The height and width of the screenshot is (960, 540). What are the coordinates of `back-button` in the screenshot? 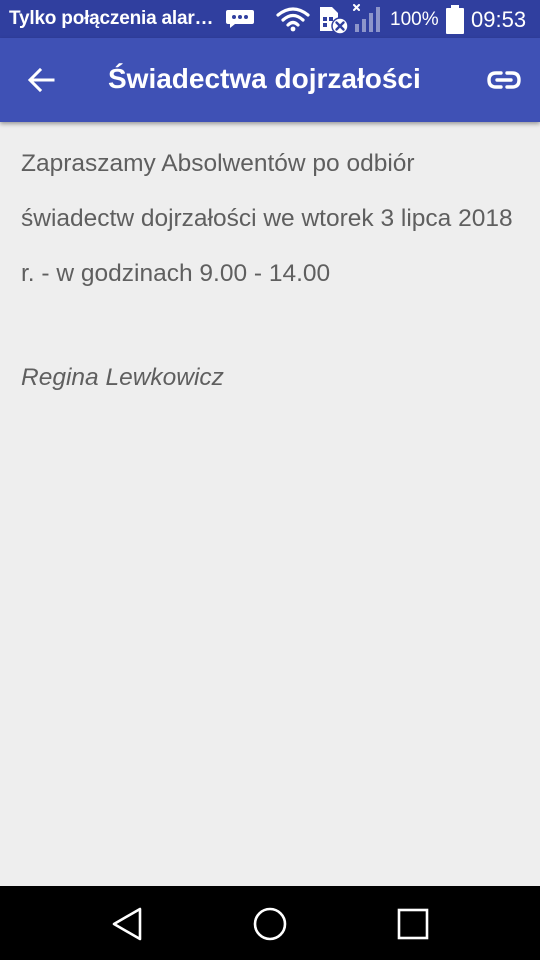 It's located at (41, 80).